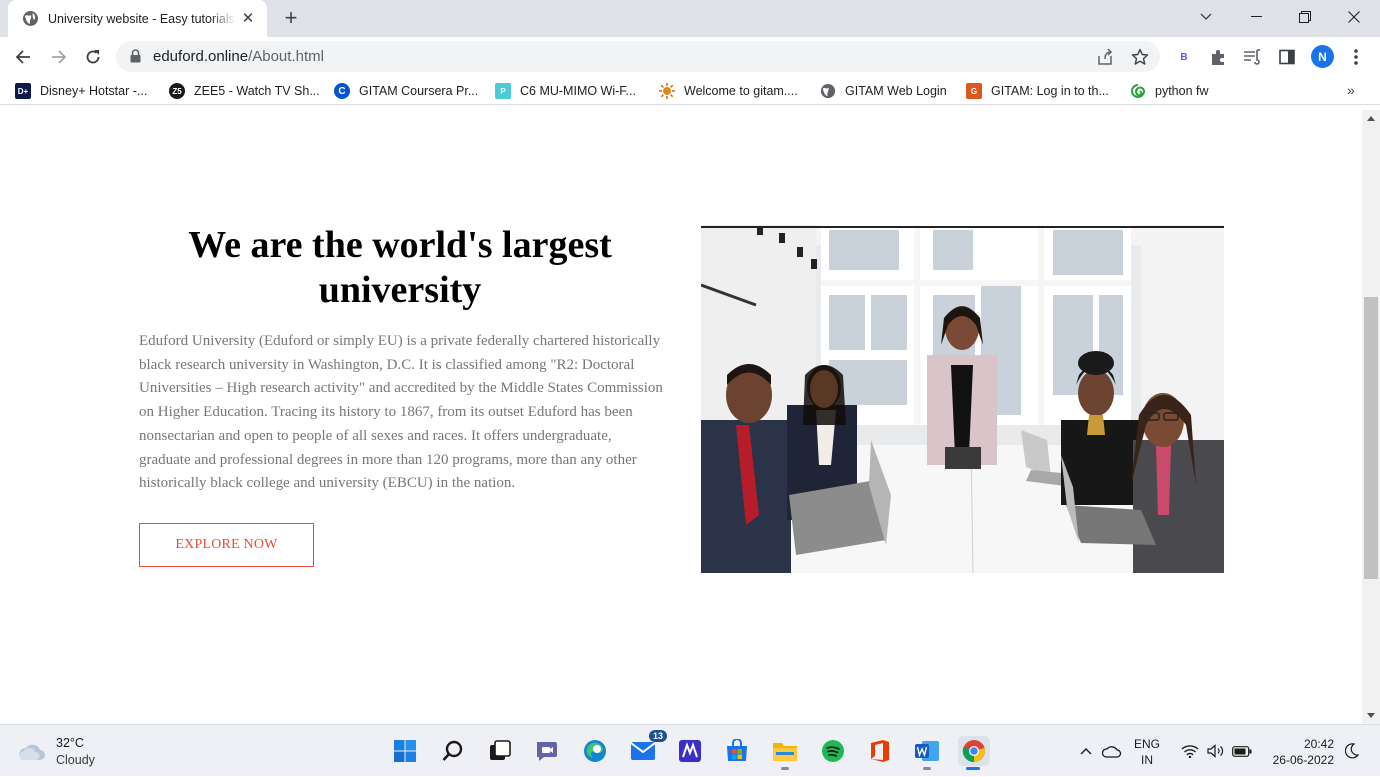  What do you see at coordinates (141, 18) in the screenshot?
I see `tab-title: University website - Easy tutorials` at bounding box center [141, 18].